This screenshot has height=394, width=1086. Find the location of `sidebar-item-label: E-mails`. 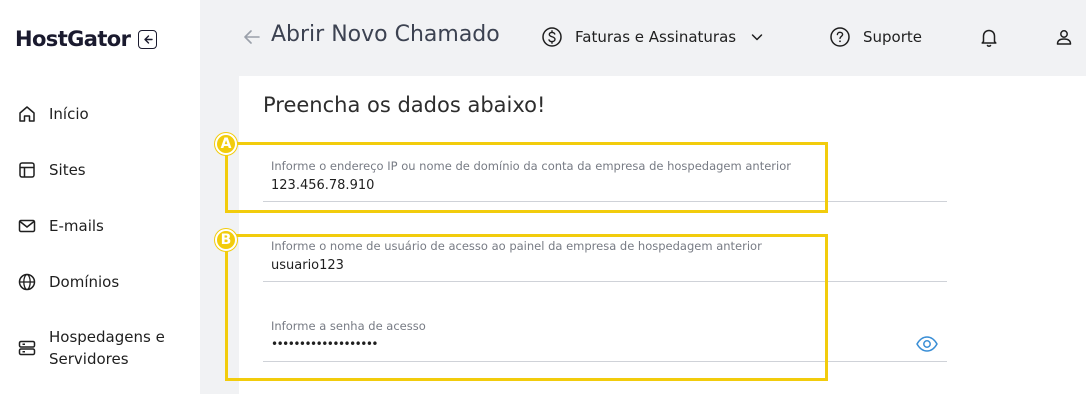

sidebar-item-label: E-mails is located at coordinates (76, 226).